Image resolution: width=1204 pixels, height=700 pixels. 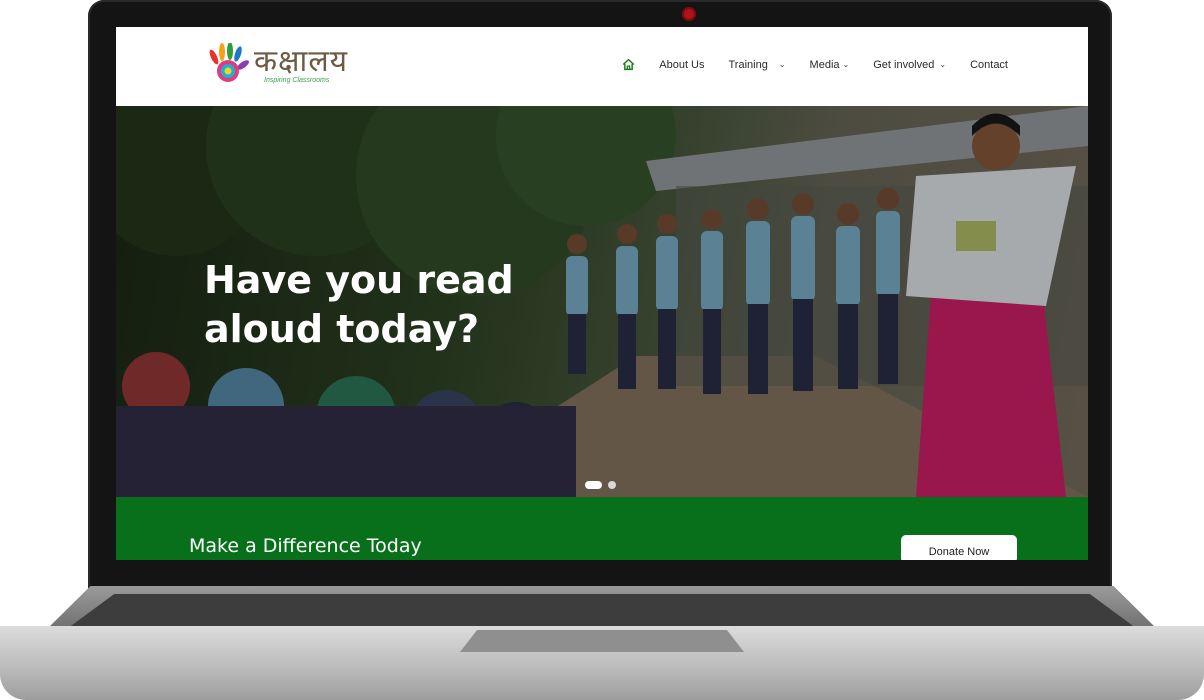 I want to click on logo-tagline: Inspiring Classrooms, so click(x=297, y=80).